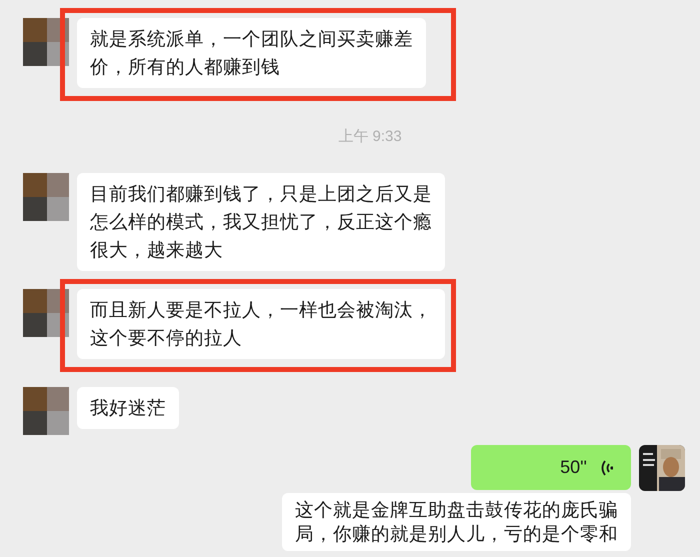  What do you see at coordinates (251, 53) in the screenshot?
I see `message-bubble: 就是系统派单，一个团队之间买卖赚差 价，所有的人都赚到钱` at bounding box center [251, 53].